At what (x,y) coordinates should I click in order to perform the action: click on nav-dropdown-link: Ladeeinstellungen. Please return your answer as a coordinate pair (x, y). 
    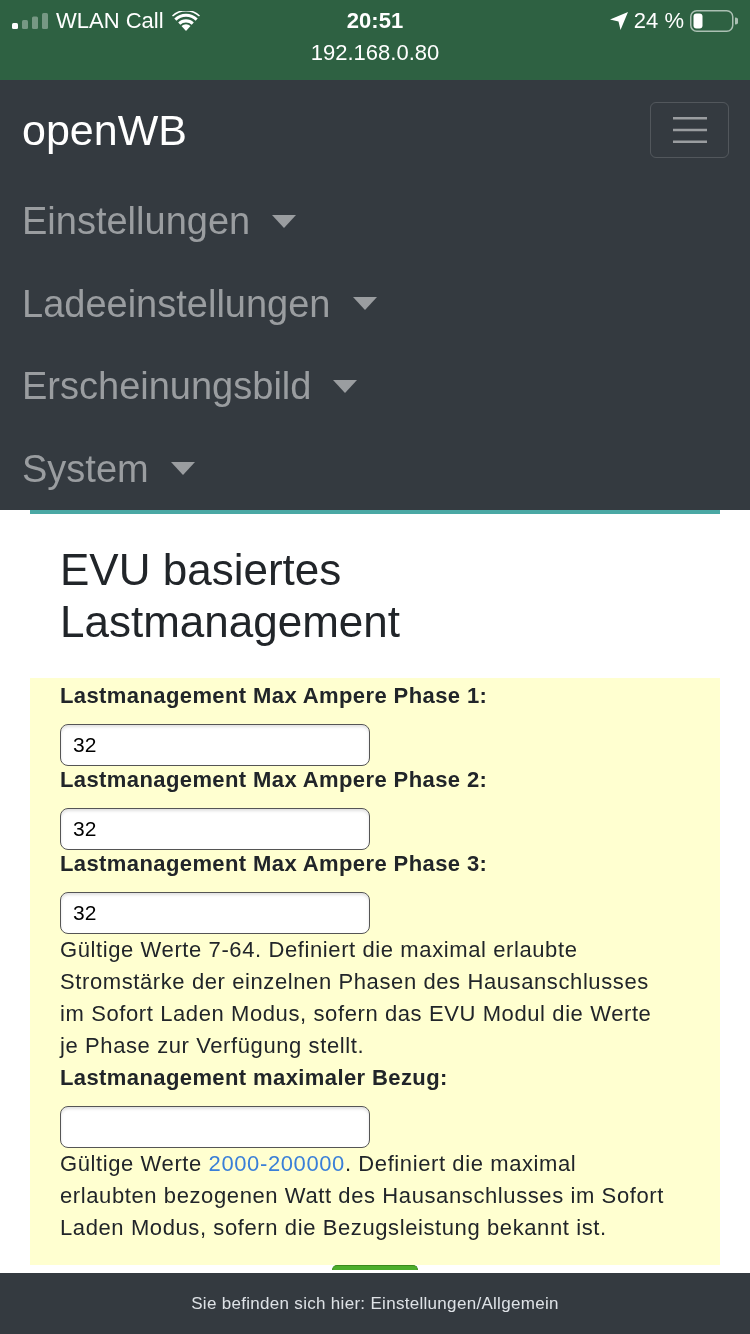
    Looking at the image, I should click on (199, 303).